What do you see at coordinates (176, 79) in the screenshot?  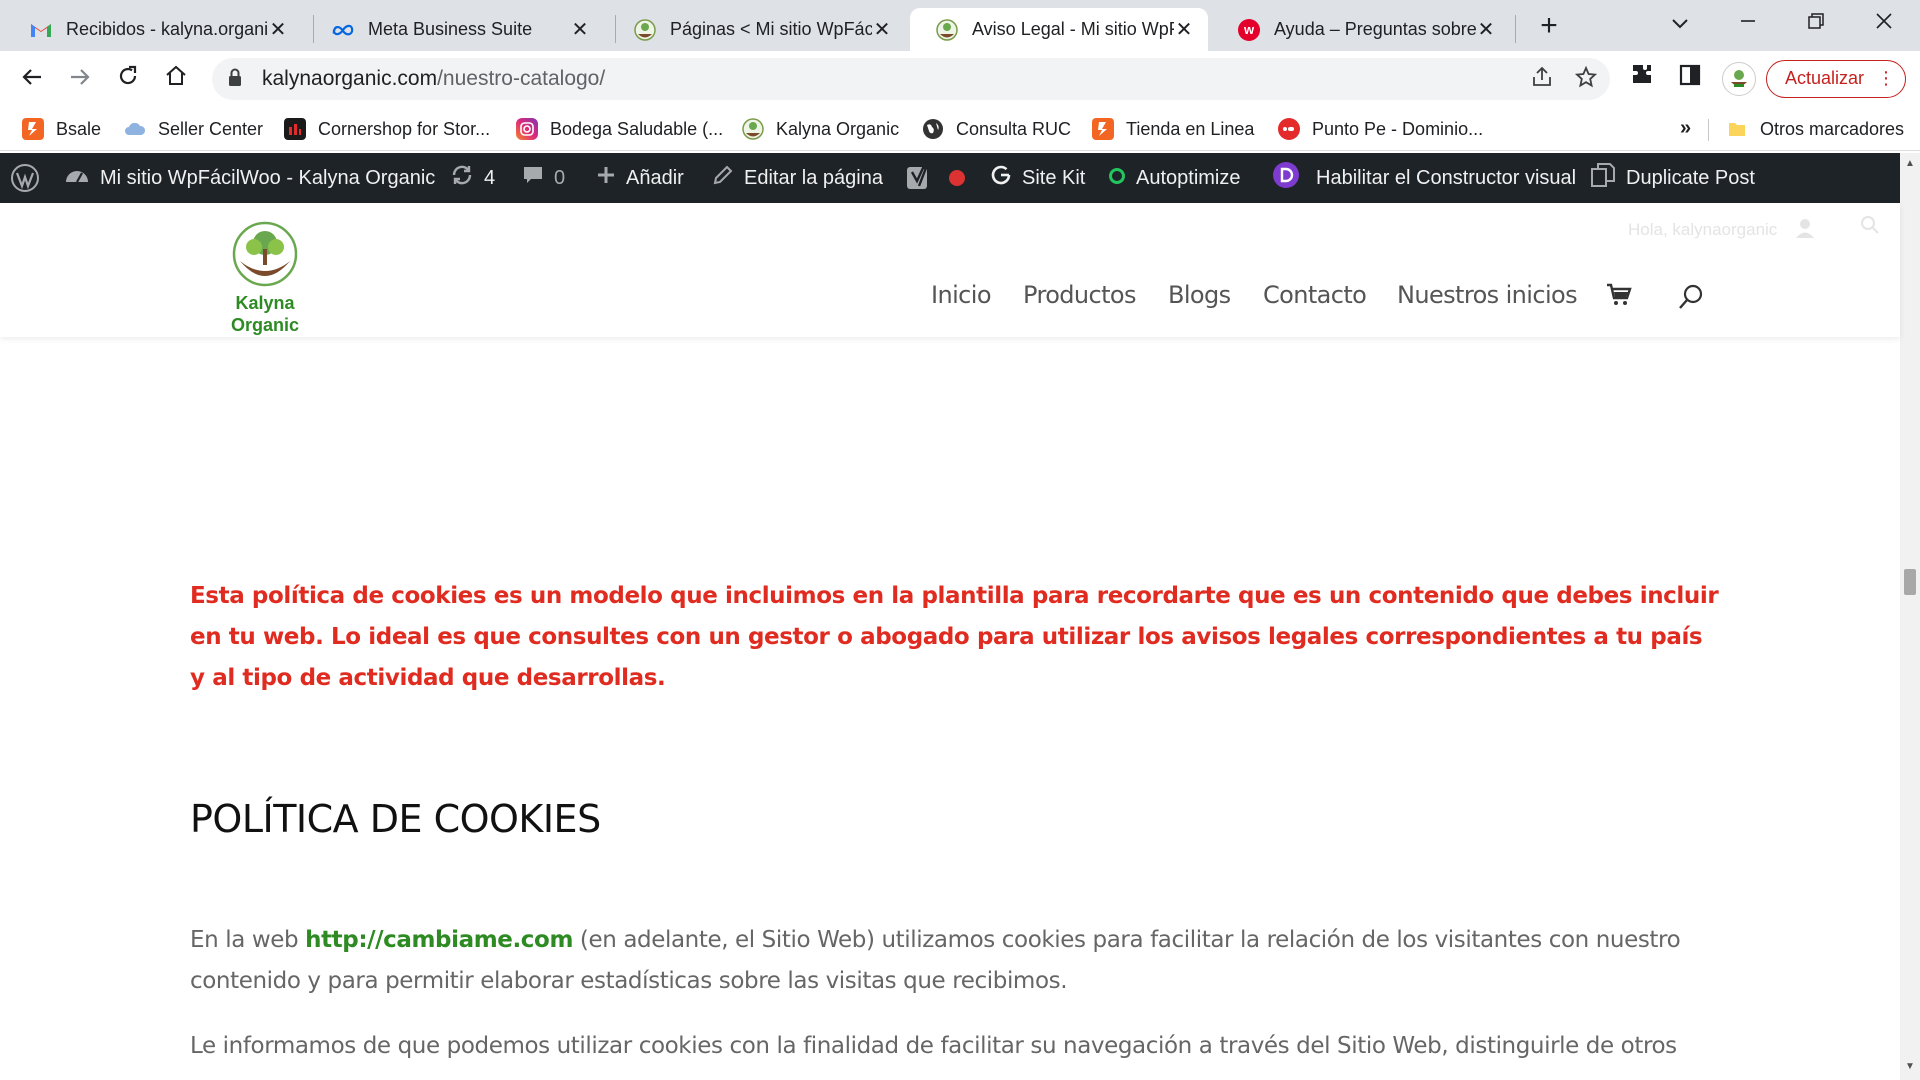 I see `home-icon` at bounding box center [176, 79].